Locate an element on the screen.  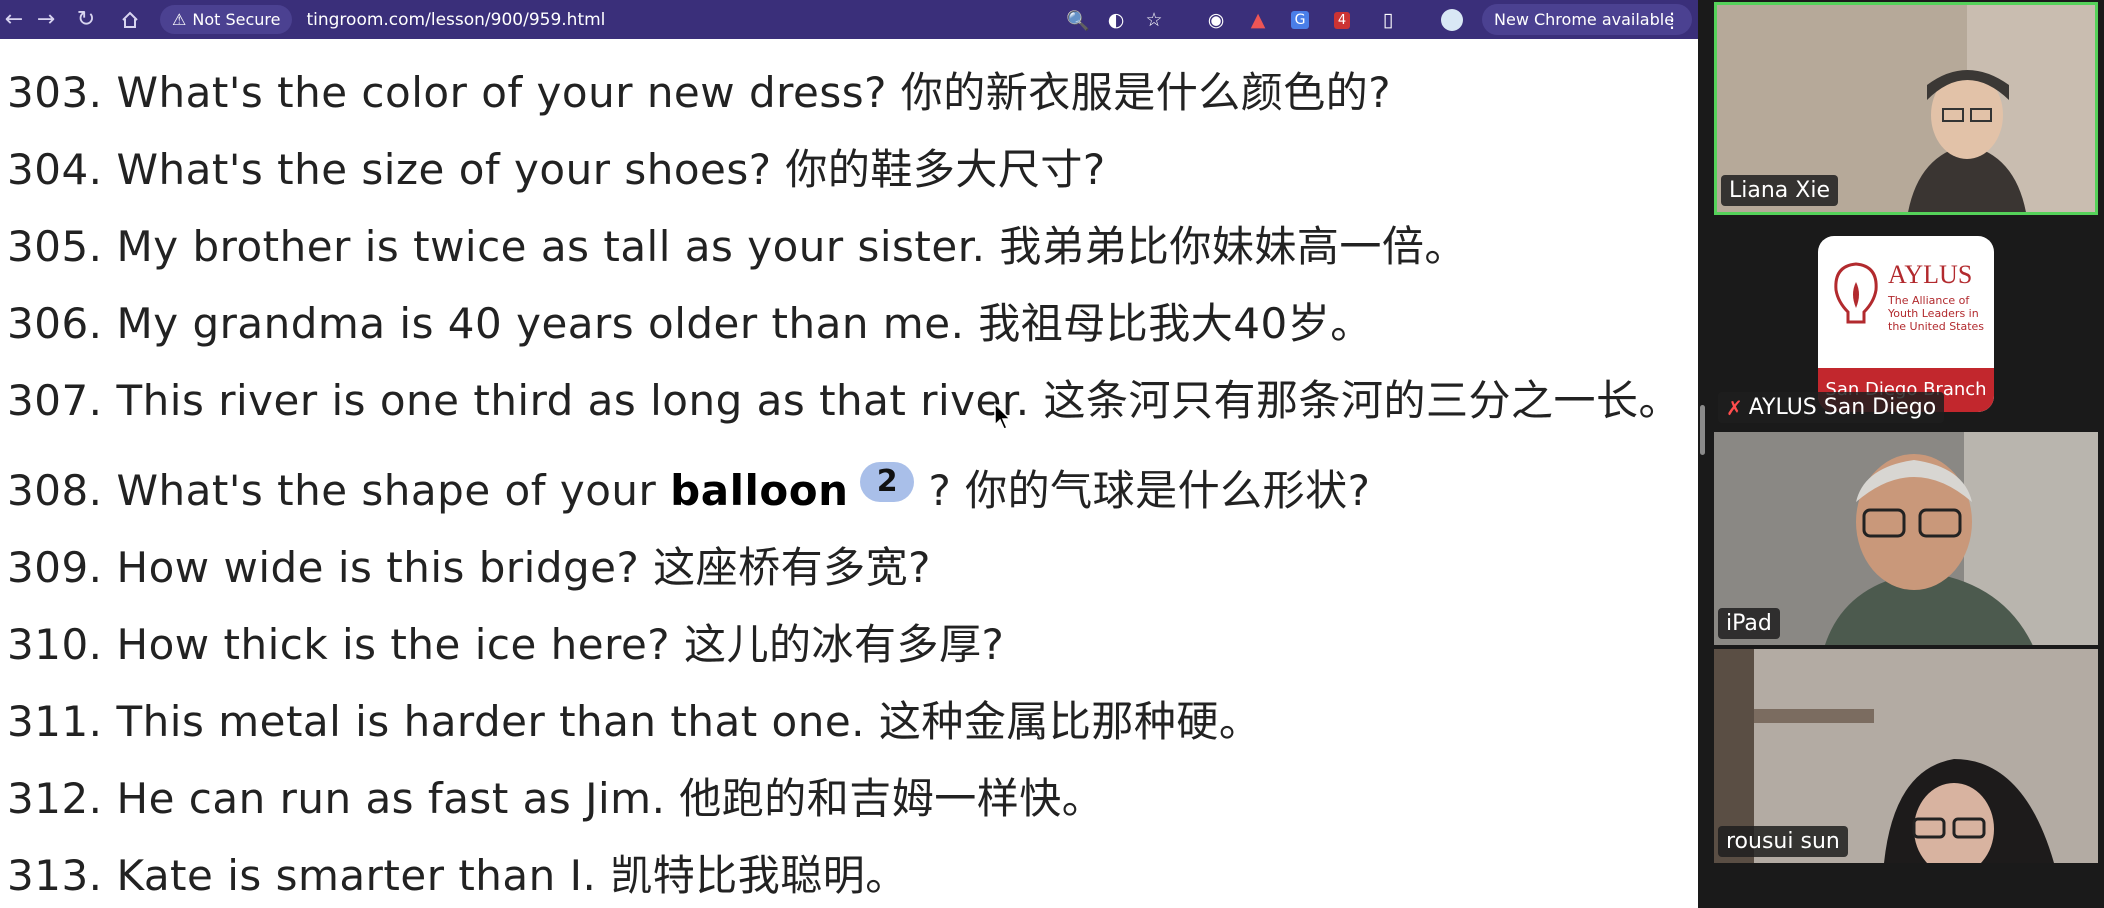
performance-icon: ◐ is located at coordinates (1116, 20).